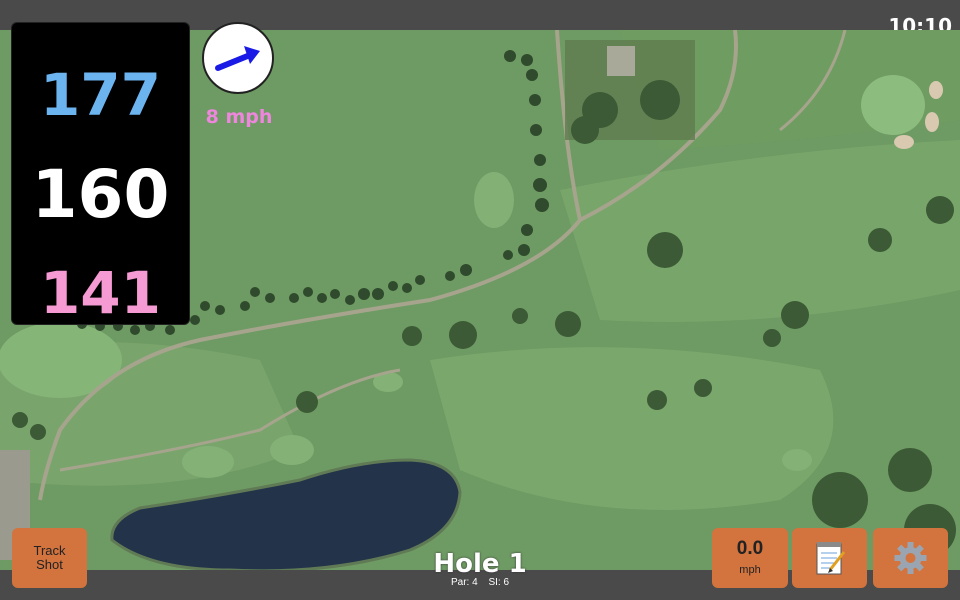 This screenshot has width=960, height=600. Describe the element at coordinates (464, 582) in the screenshot. I see `hole-par: Par: 4` at that location.